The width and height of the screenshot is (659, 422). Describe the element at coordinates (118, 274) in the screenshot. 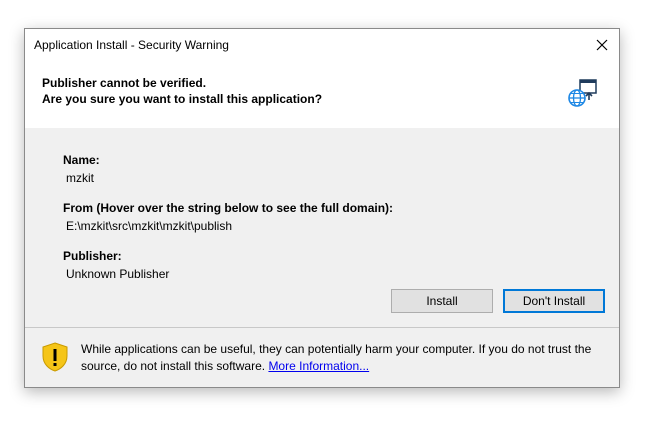

I see `publisher-value: Unknown Publisher` at that location.